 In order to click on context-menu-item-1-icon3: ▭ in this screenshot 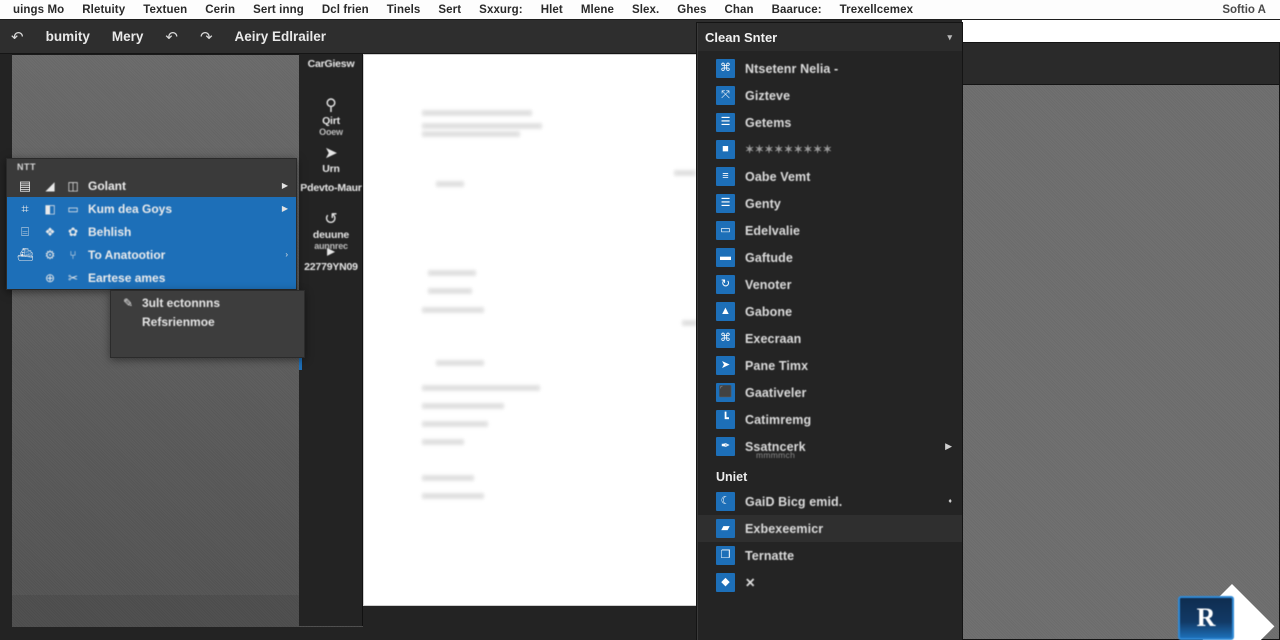, I will do `click(73, 208)`.